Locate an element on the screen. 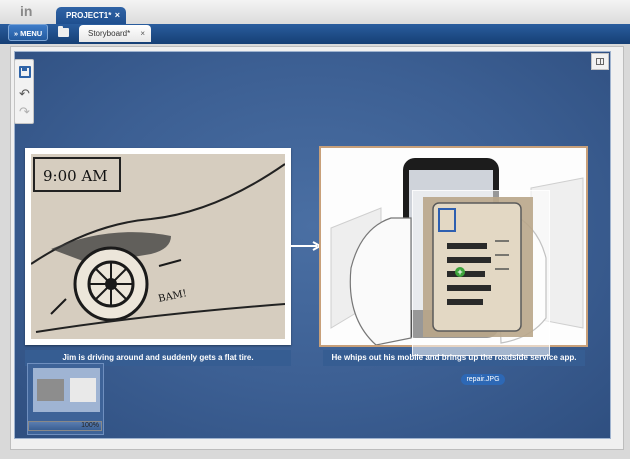 This screenshot has height=459, width=630. close-project-icon: × is located at coordinates (117, 15).